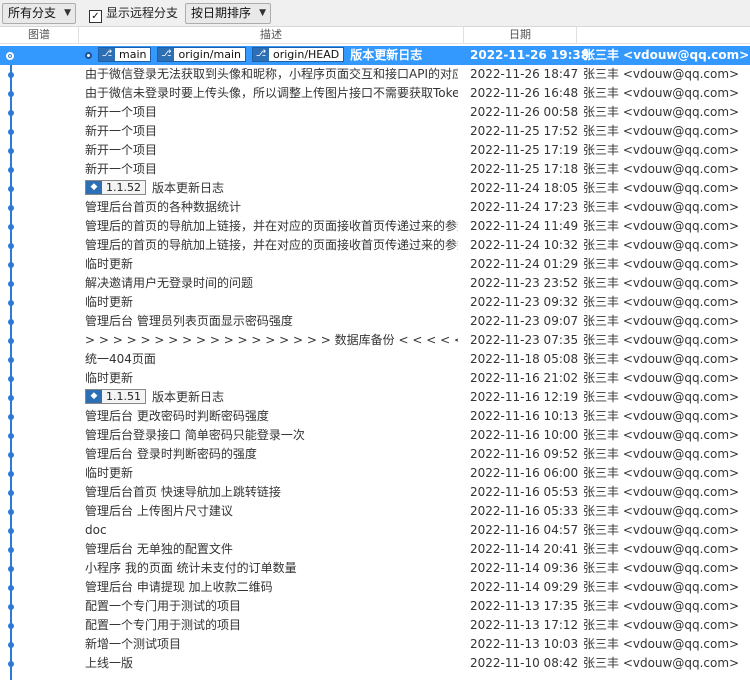 Image resolution: width=750 pixels, height=680 pixels. What do you see at coordinates (375, 150) in the screenshot?
I see `commit-row: 新开一个项目 2022-11-25 17:19 张三丰 <vdouw@qq.com>` at bounding box center [375, 150].